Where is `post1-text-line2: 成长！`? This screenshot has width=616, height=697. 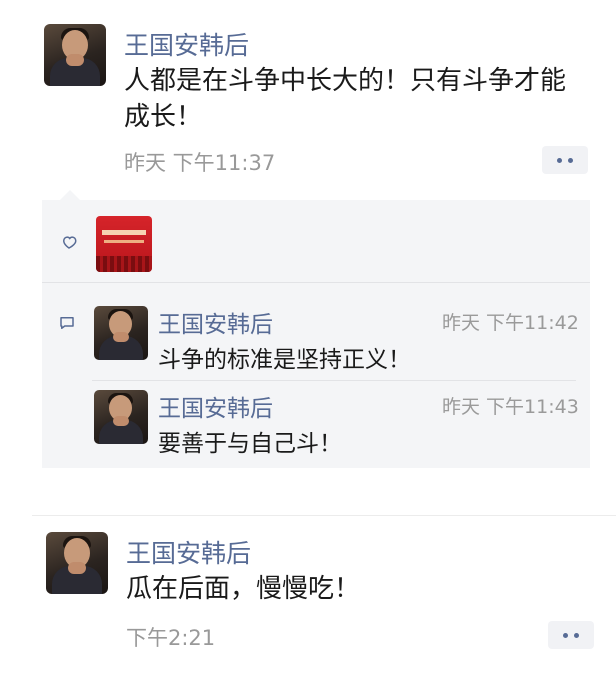
post1-text-line2: 成长！ is located at coordinates (163, 117).